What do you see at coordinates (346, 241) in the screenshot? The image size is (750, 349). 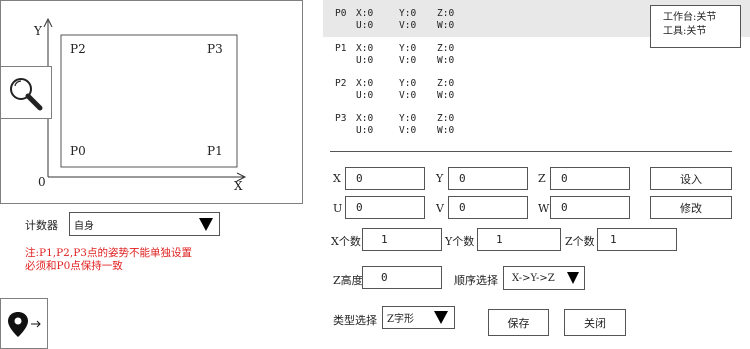 I see `x-count-label: X个数` at bounding box center [346, 241].